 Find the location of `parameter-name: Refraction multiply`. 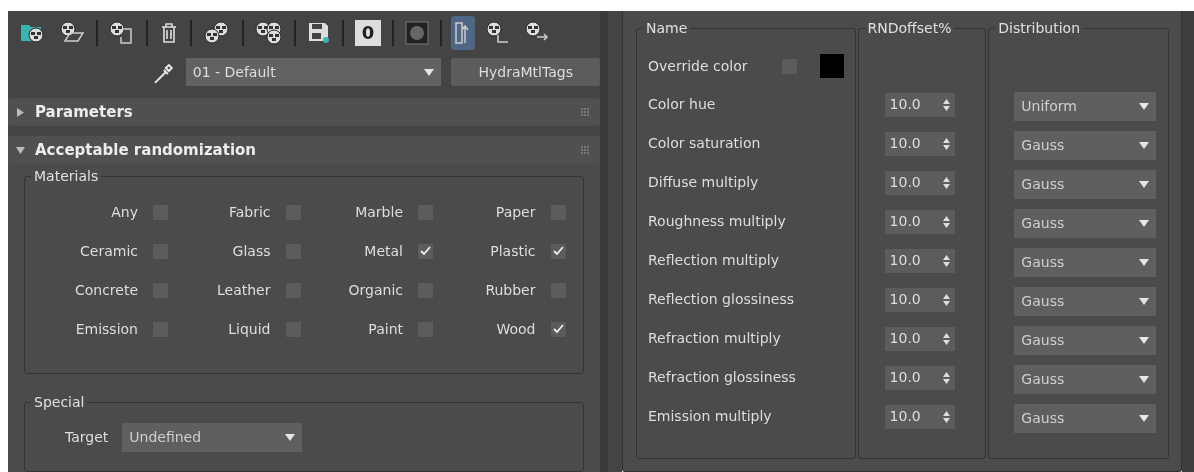

parameter-name: Refraction multiply is located at coordinates (714, 338).